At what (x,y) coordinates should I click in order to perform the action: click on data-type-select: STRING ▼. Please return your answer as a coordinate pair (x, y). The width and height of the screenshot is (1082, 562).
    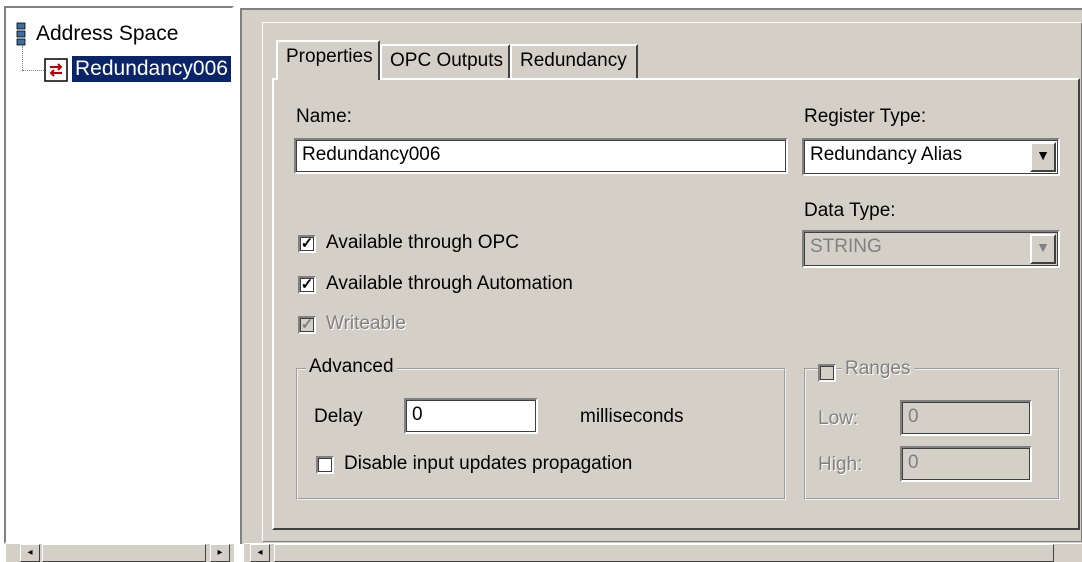
    Looking at the image, I should click on (931, 249).